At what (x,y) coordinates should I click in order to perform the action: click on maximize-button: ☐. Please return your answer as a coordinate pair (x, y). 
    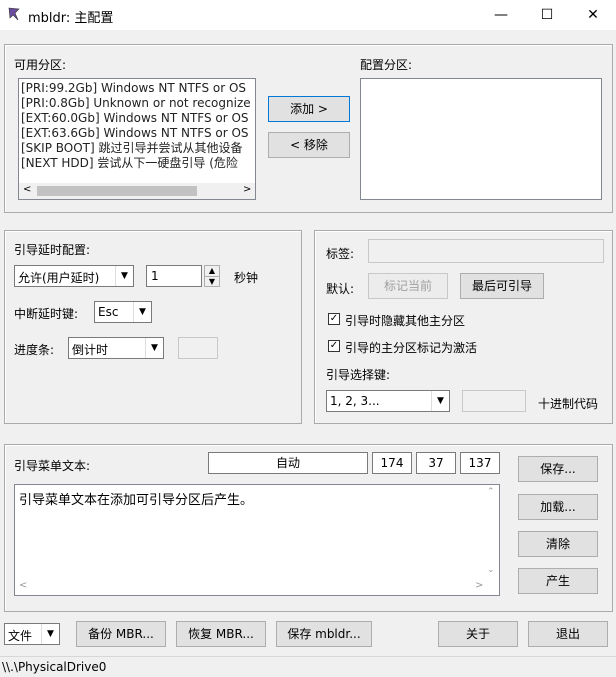
    Looking at the image, I should click on (547, 15).